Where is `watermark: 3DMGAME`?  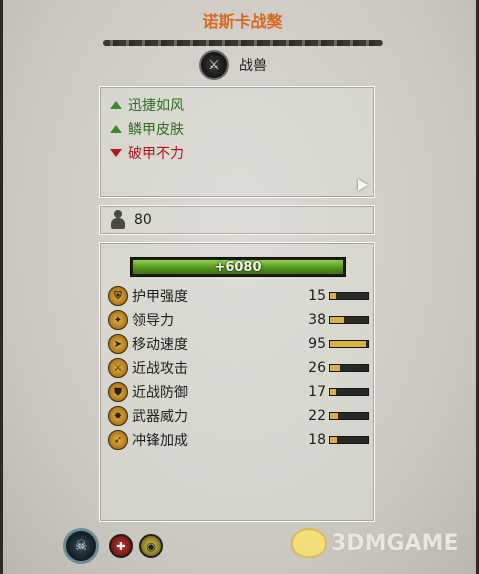
watermark: 3DMGAME is located at coordinates (374, 543).